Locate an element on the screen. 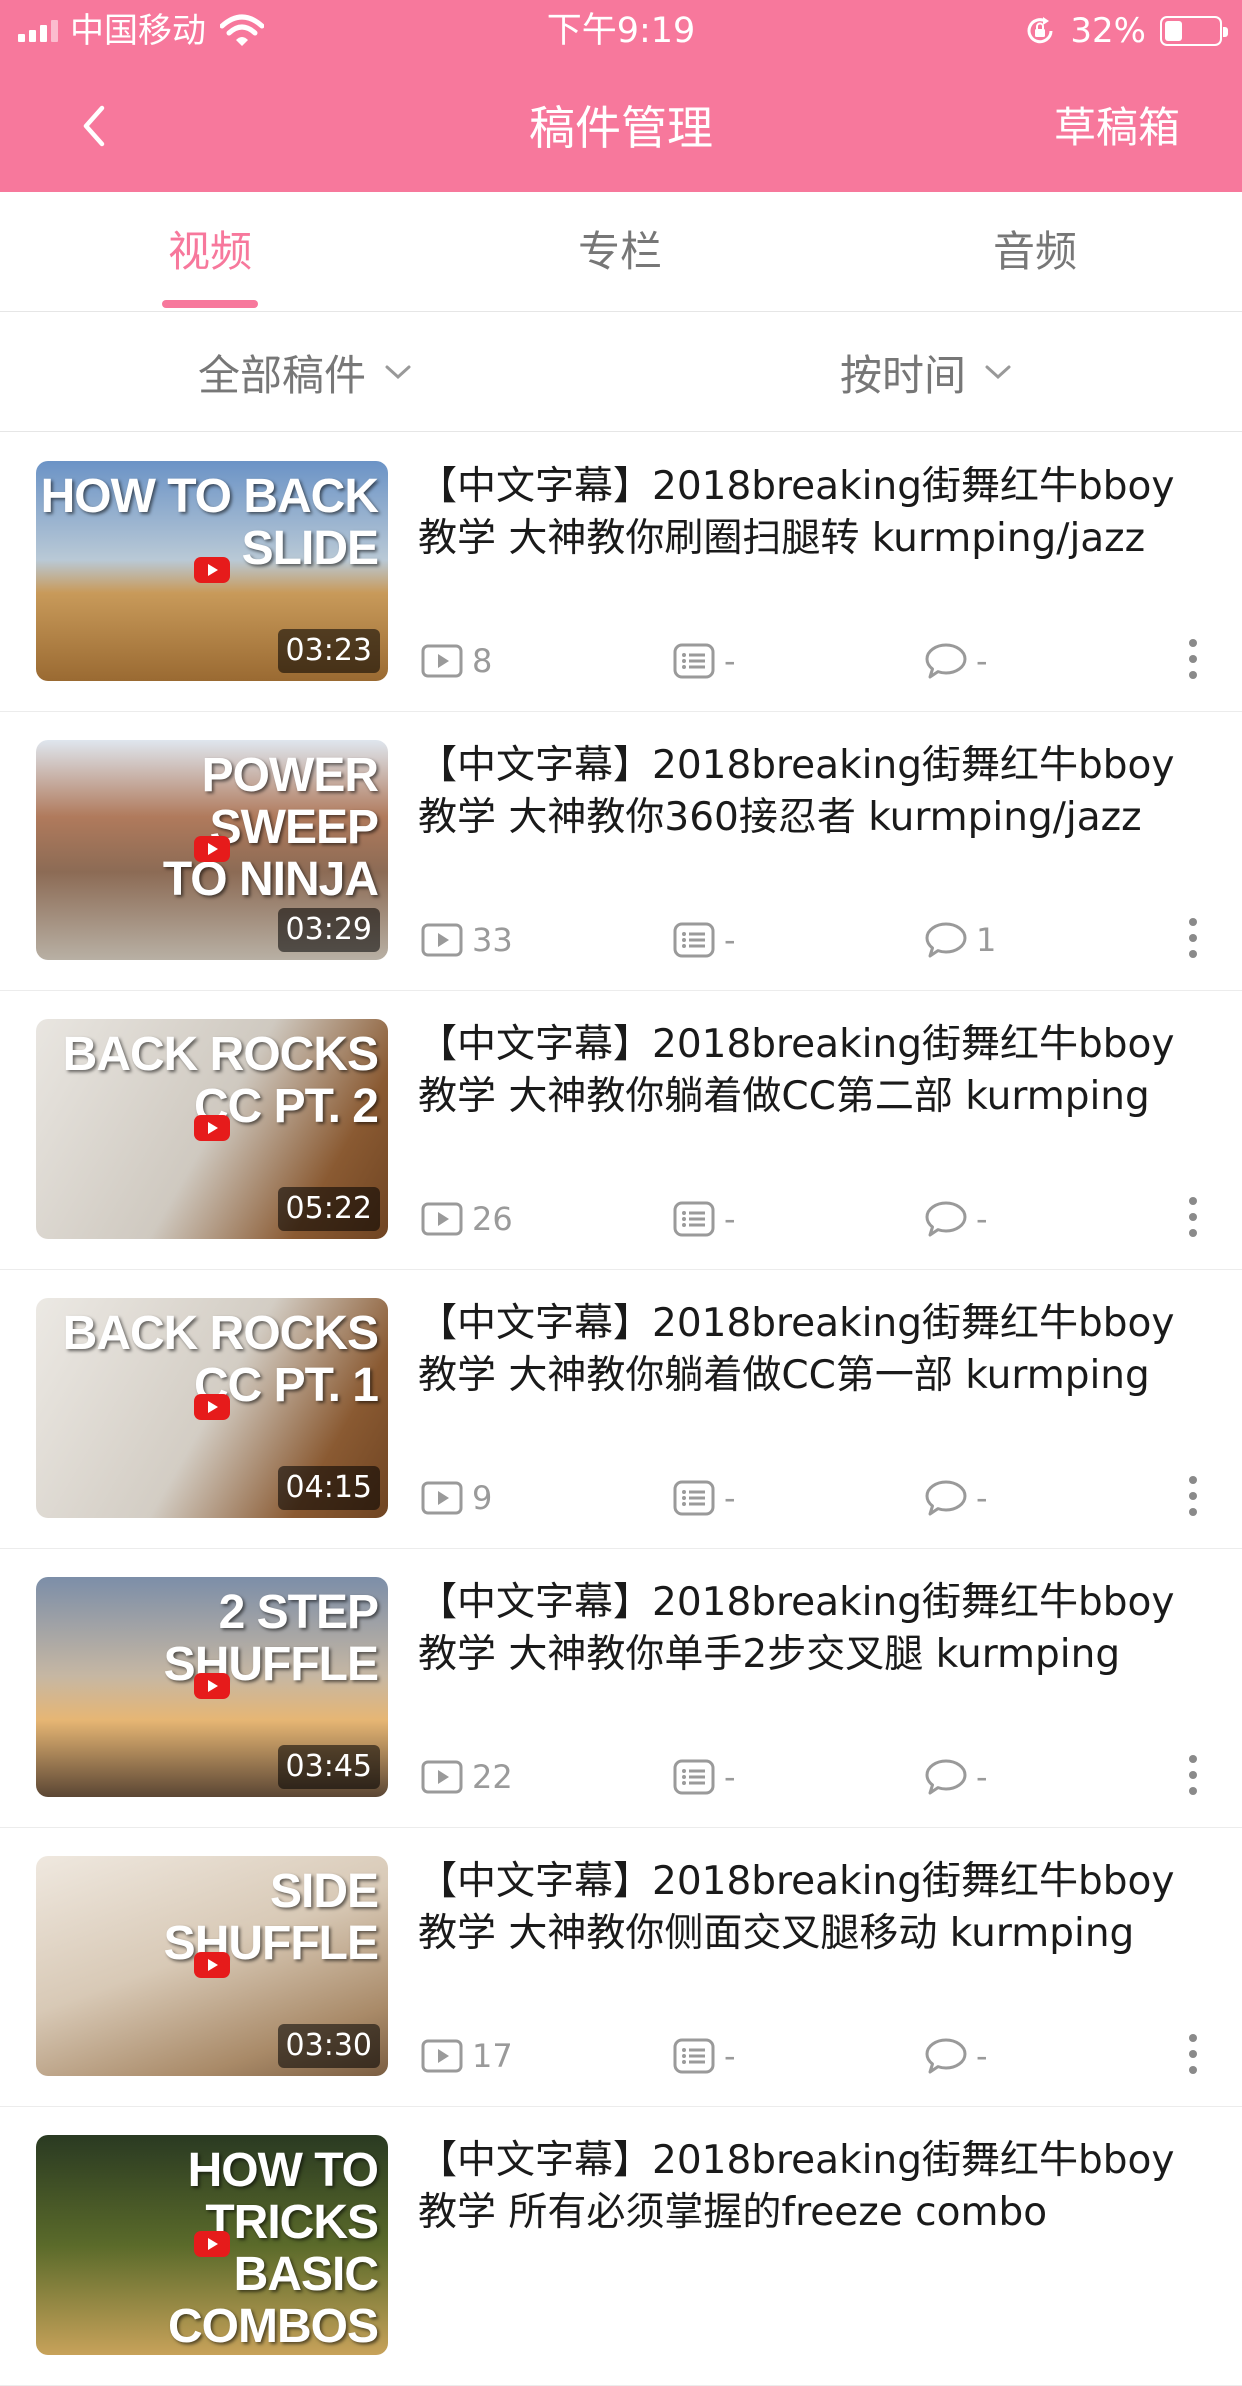  video-duration: 03:23 is located at coordinates (328, 651).